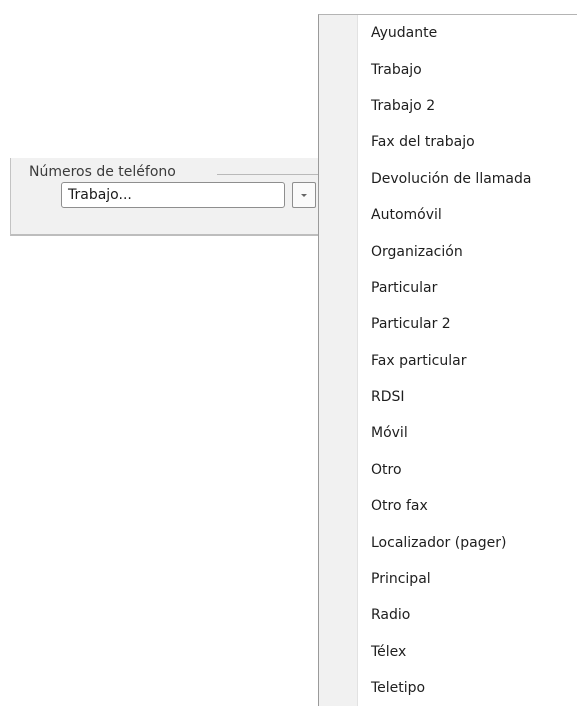 The width and height of the screenshot is (577, 706). I want to click on menu-item: Fax del trabajo, so click(448, 142).